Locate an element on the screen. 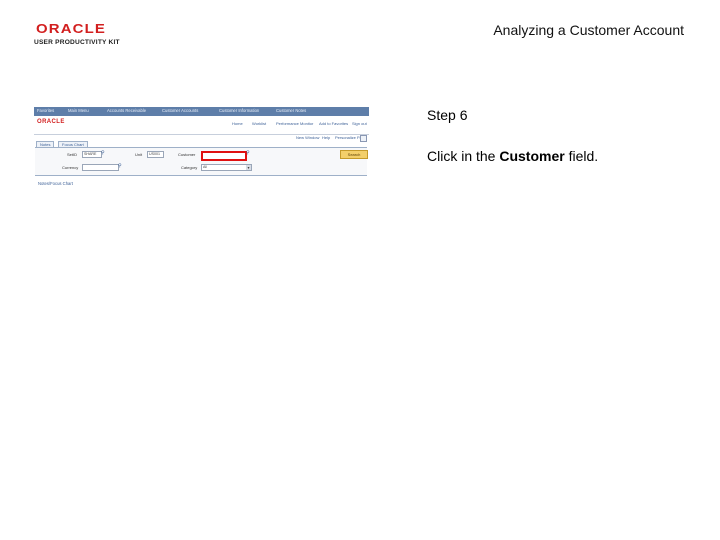 Image resolution: width=720 pixels, height=540 pixels. document-title: Analyzing a Customer Account is located at coordinates (588, 30).